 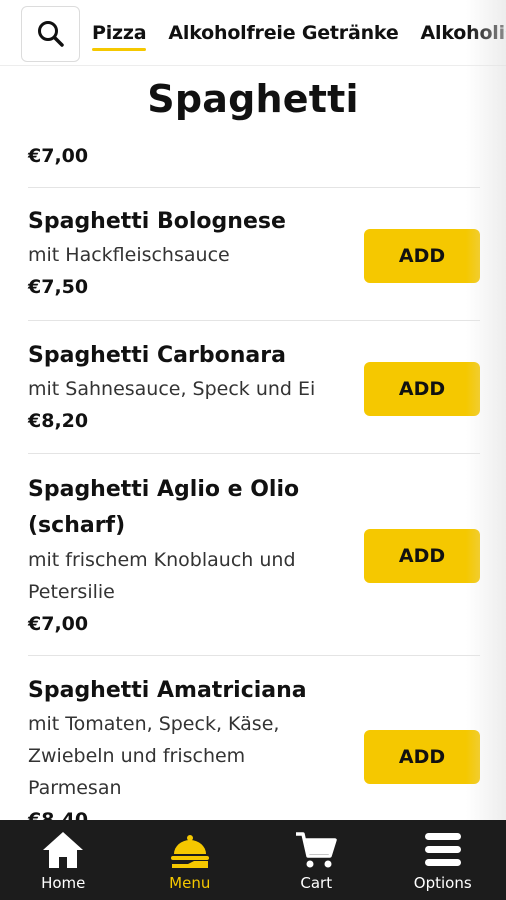 What do you see at coordinates (58, 287) in the screenshot?
I see `item-price: €7,50` at bounding box center [58, 287].